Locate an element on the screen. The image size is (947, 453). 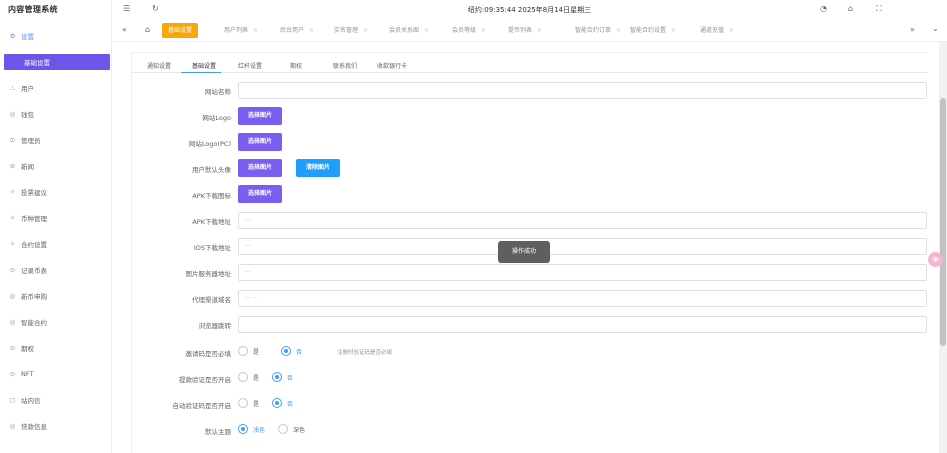
row-avatar: 用户默认头像 选择图片 清除图片 is located at coordinates (529, 169).